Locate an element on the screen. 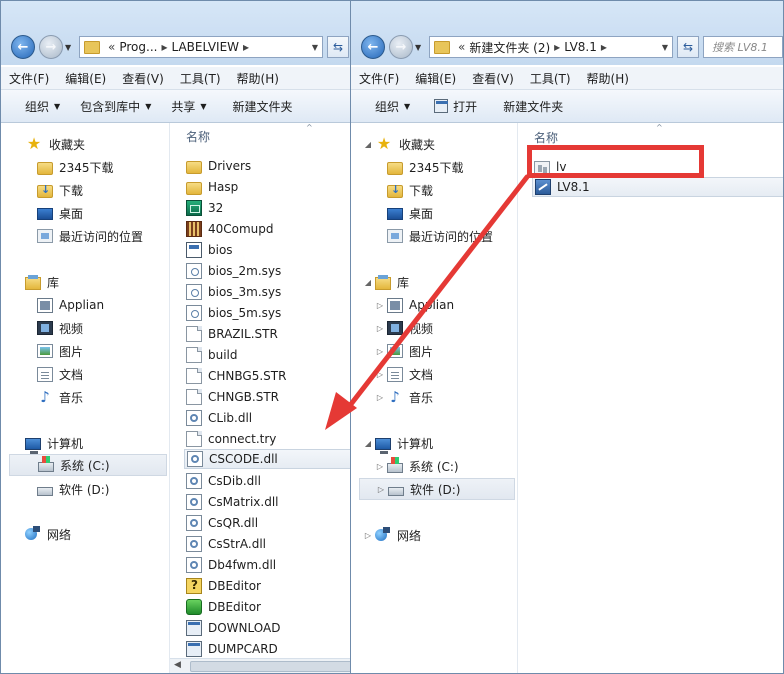 The width and height of the screenshot is (784, 674). open-button: 打开 is located at coordinates (453, 106).